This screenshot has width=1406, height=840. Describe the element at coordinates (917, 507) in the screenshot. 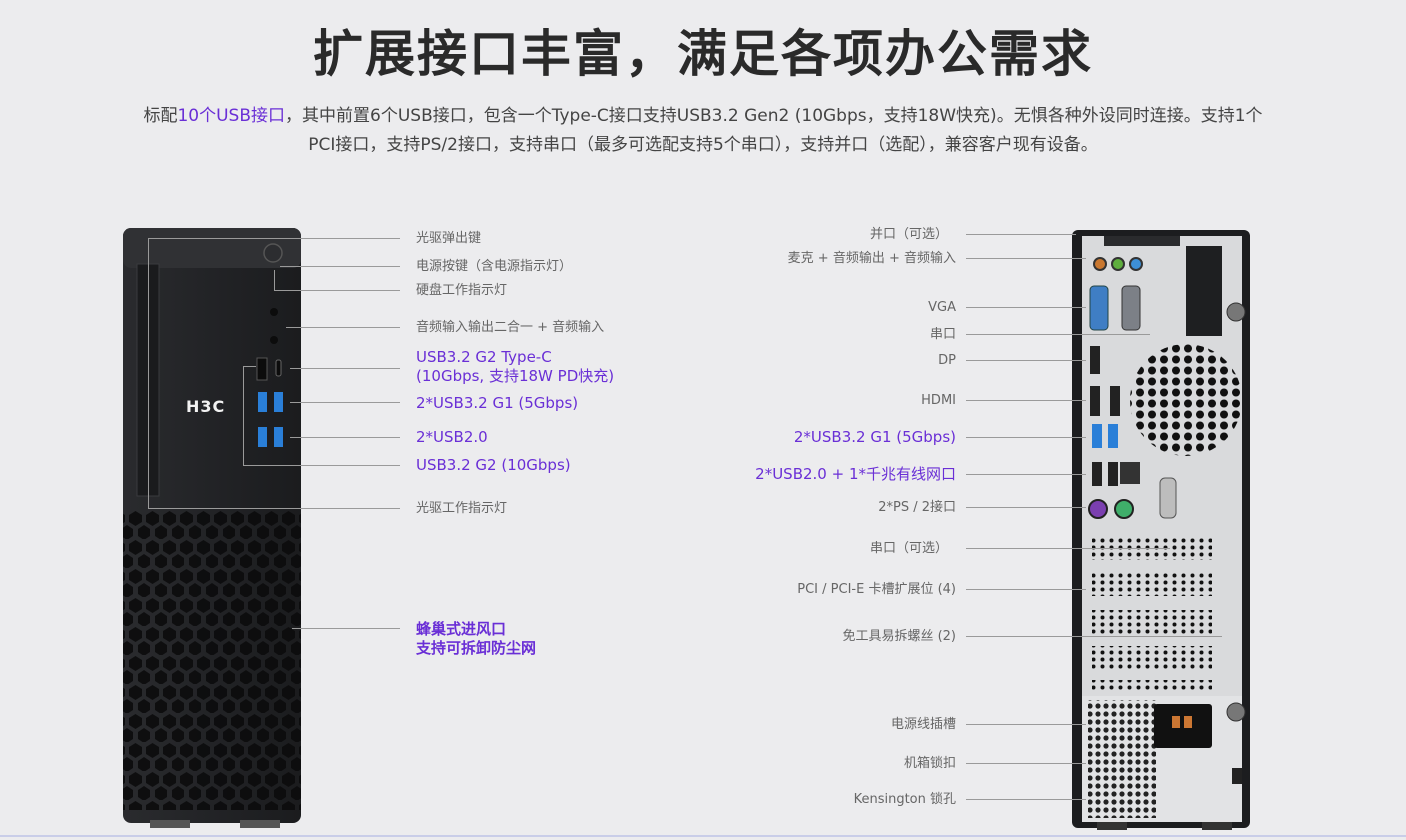

I see `label-ps2: 2*PS / 2接口` at that location.